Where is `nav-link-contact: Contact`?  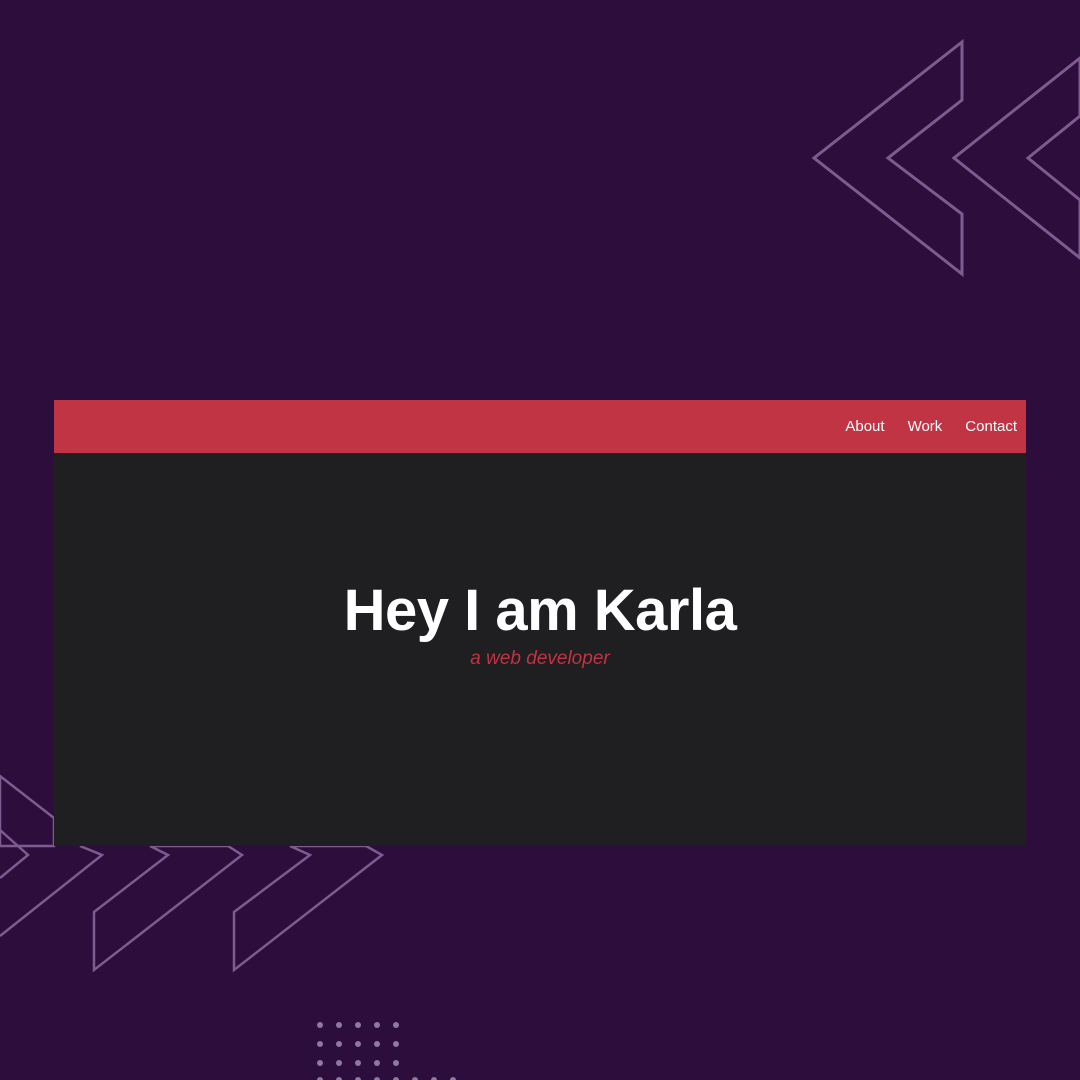 nav-link-contact: Contact is located at coordinates (991, 426).